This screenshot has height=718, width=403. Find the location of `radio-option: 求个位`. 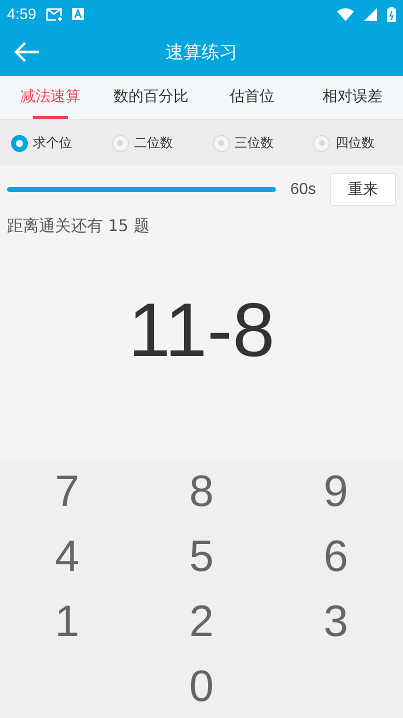

radio-option: 求个位 is located at coordinates (50, 143).